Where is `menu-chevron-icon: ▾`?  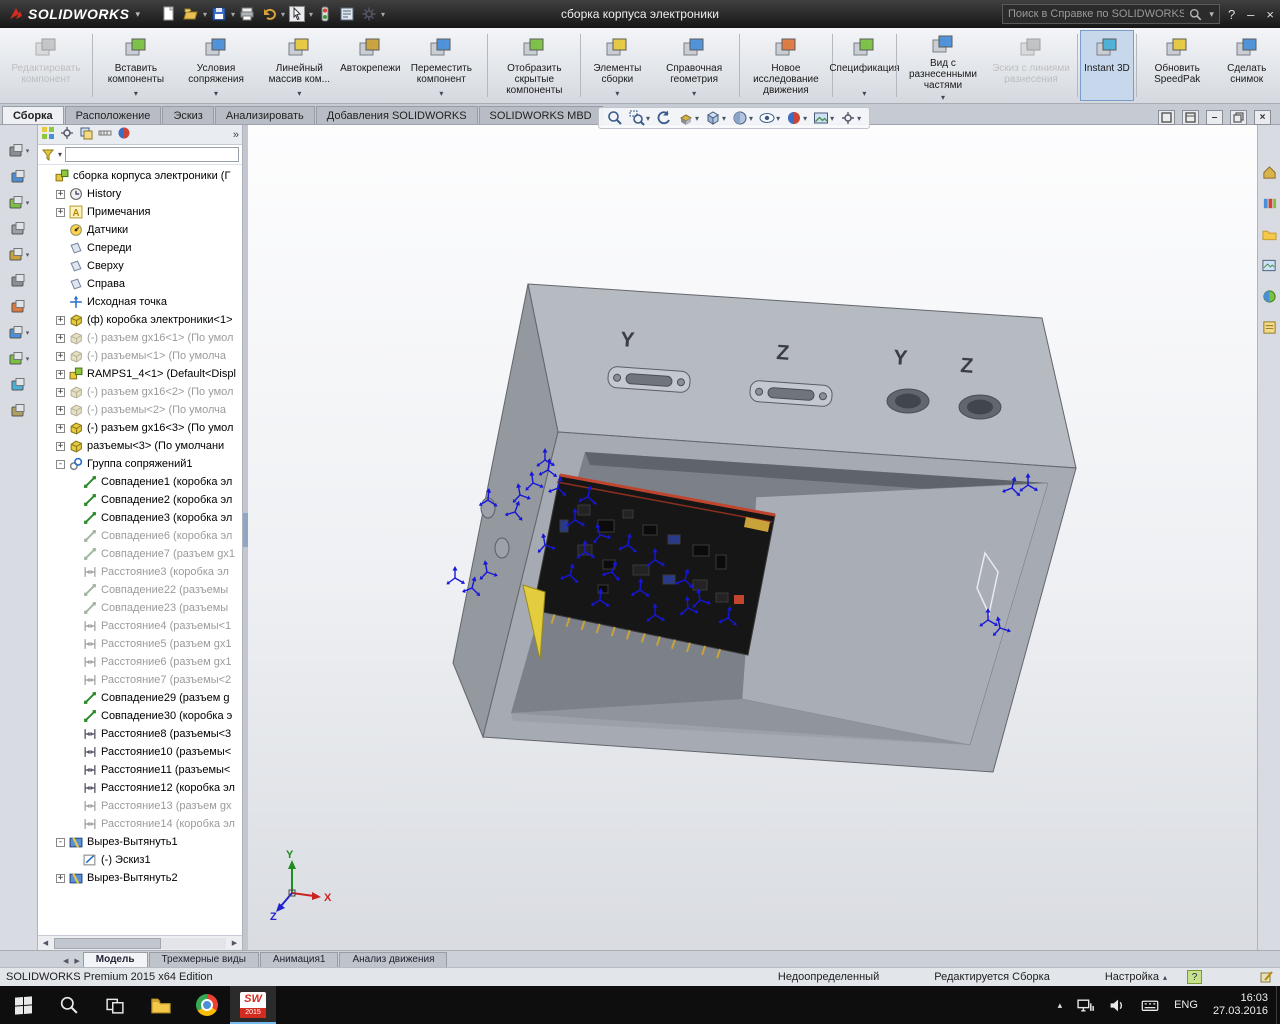 menu-chevron-icon: ▾ is located at coordinates (137, 14).